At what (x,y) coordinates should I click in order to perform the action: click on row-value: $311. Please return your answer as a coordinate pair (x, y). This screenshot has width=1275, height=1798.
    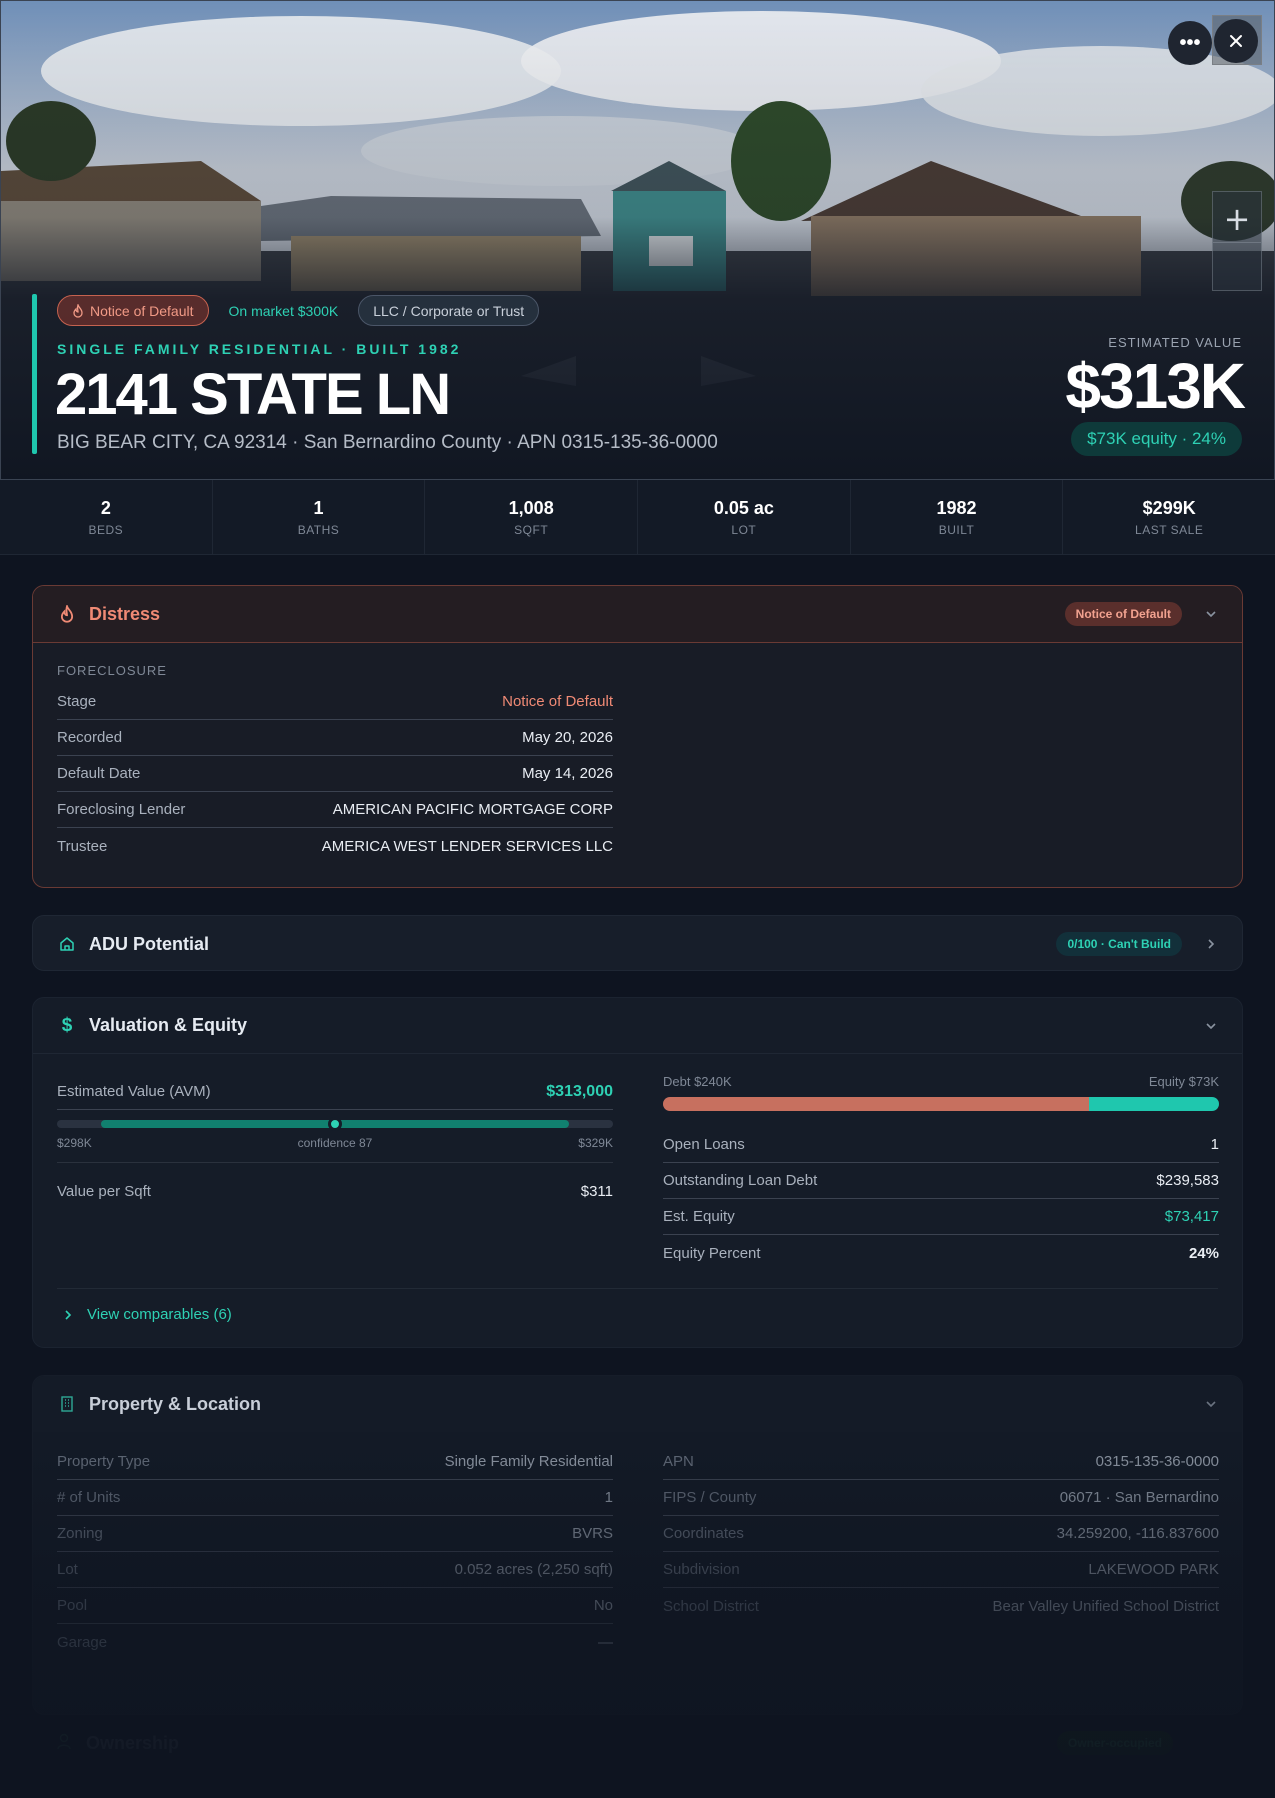
    Looking at the image, I should click on (596, 1191).